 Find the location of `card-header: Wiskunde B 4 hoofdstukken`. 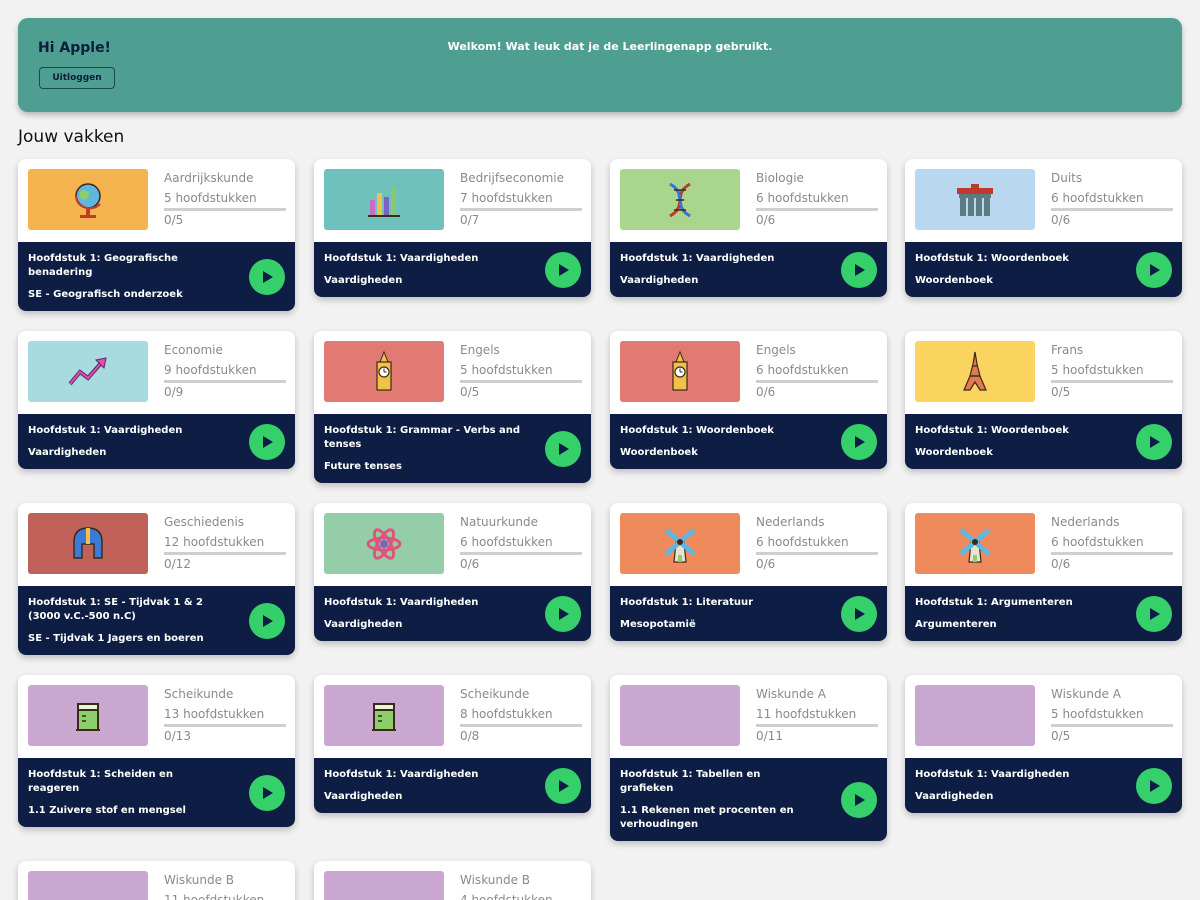

card-header: Wiskunde B 4 hoofdstukken is located at coordinates (452, 880).